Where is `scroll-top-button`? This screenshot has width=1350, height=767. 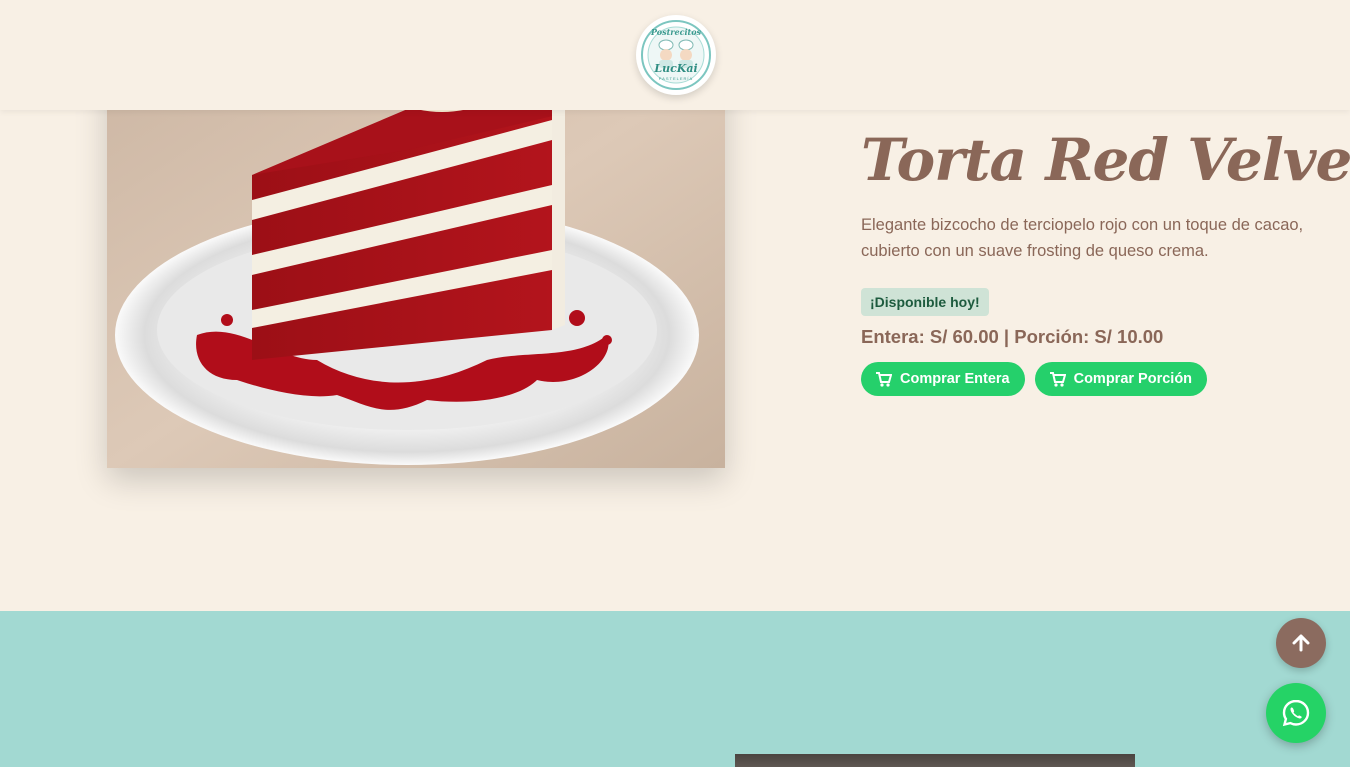 scroll-top-button is located at coordinates (1301, 643).